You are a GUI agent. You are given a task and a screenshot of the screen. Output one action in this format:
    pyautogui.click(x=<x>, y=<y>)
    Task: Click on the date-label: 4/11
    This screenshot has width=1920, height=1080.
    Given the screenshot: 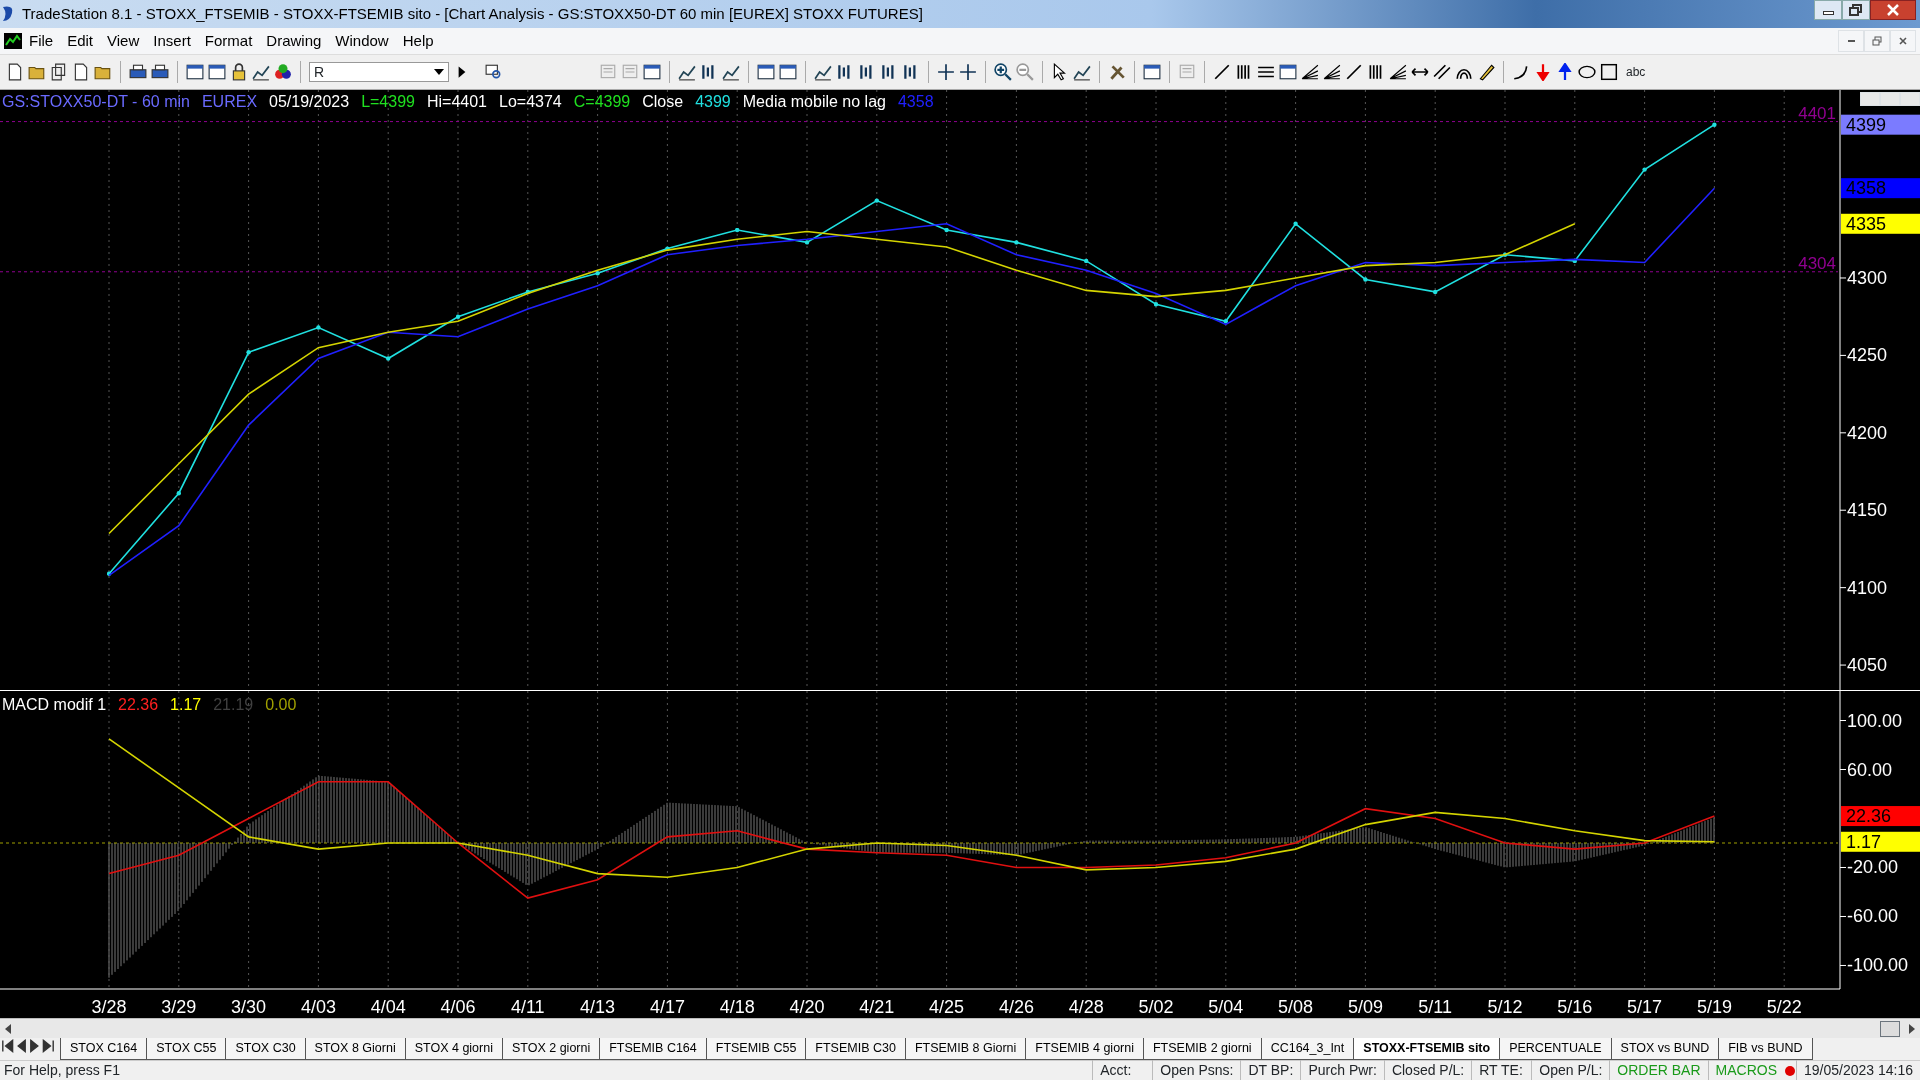 What is the action you would take?
    pyautogui.click(x=527, y=1007)
    